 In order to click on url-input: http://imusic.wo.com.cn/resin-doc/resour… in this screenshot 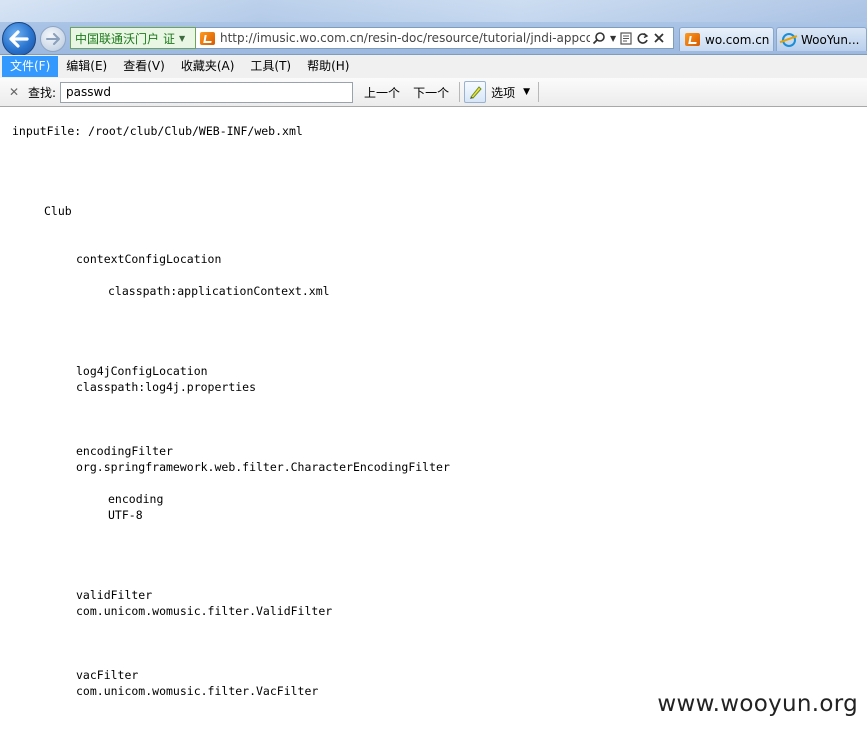, I will do `click(405, 38)`.